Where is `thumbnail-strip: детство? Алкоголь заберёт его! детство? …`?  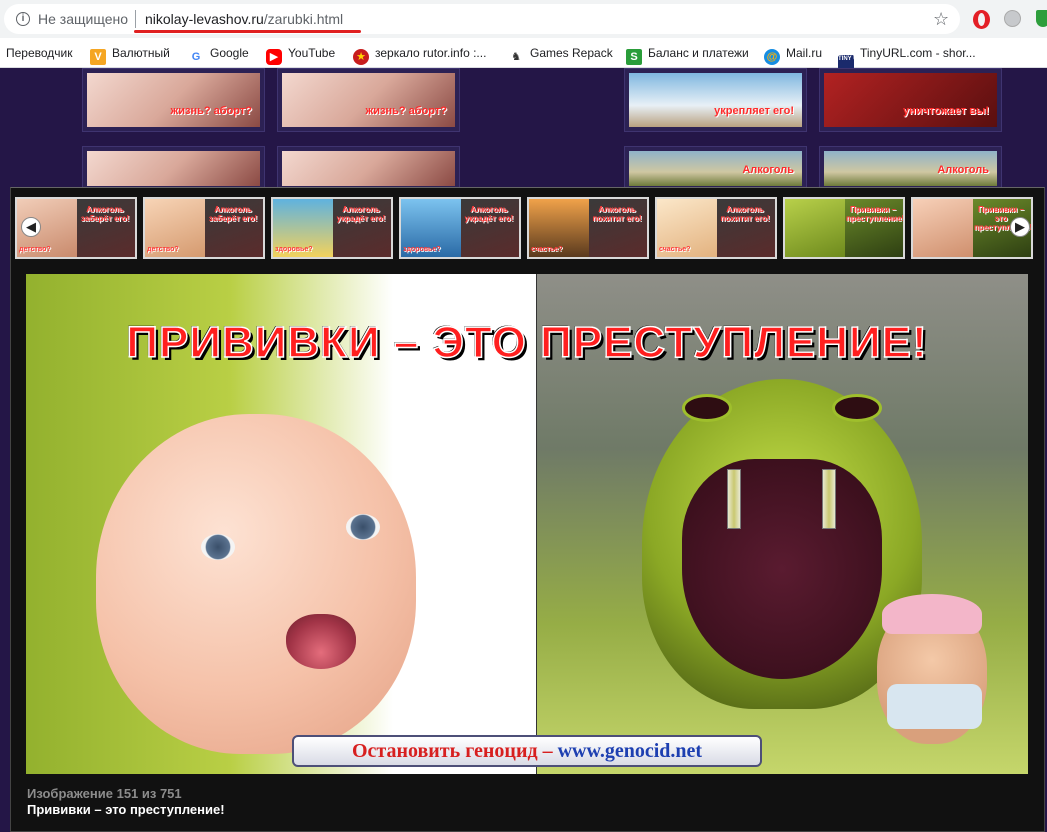 thumbnail-strip: детство? Алкоголь заберёт его! детство? … is located at coordinates (528, 229).